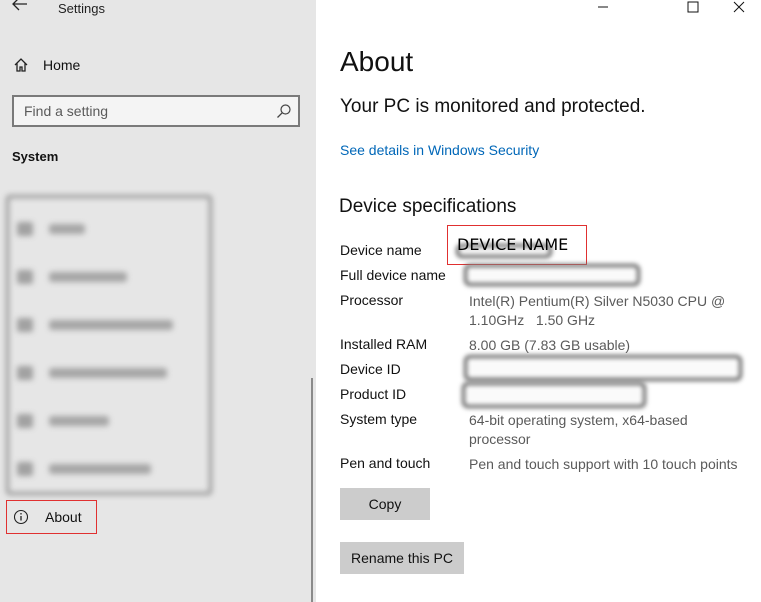 The width and height of the screenshot is (761, 602). What do you see at coordinates (372, 300) in the screenshot?
I see `processor-label: Processor` at bounding box center [372, 300].